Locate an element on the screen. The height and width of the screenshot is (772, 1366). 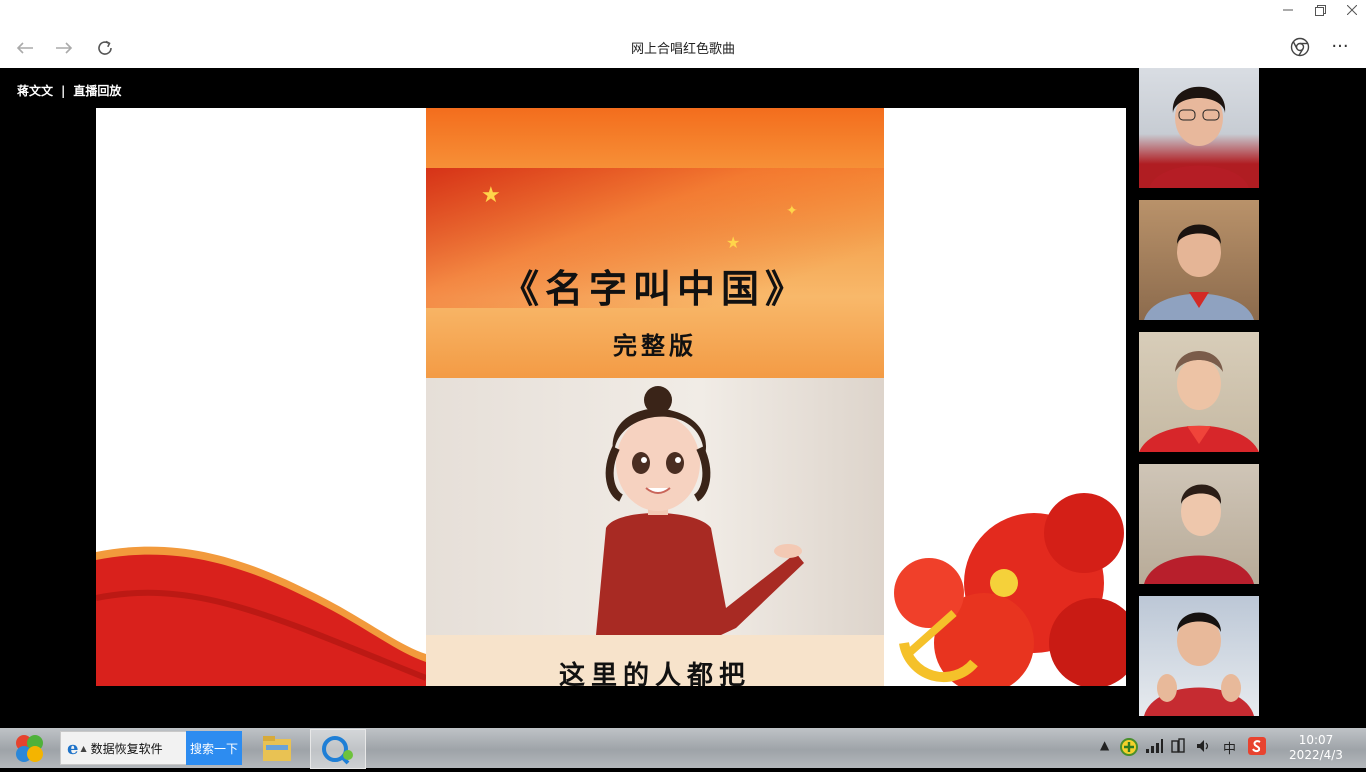
security-tray-icon is located at coordinates (1129, 748).